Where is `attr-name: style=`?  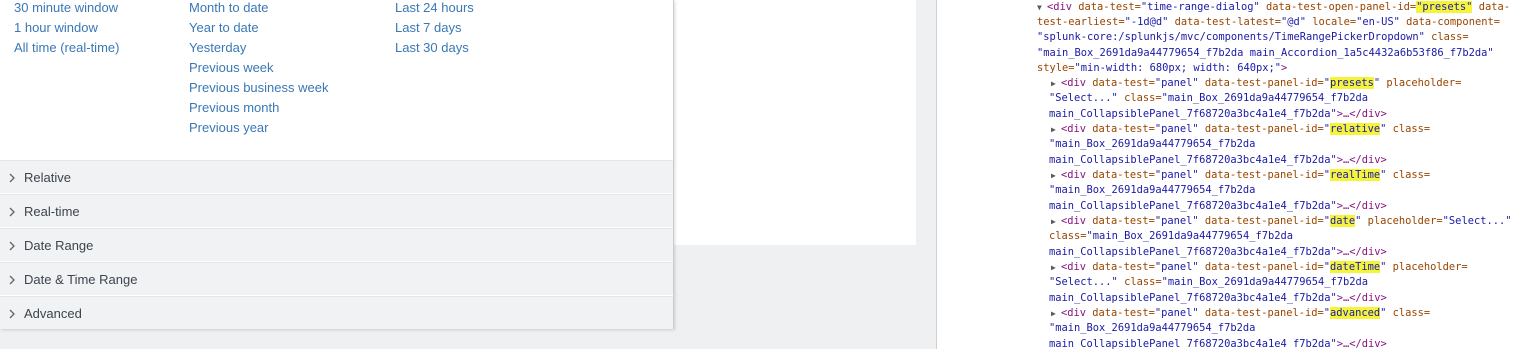 attr-name: style= is located at coordinates (1056, 68).